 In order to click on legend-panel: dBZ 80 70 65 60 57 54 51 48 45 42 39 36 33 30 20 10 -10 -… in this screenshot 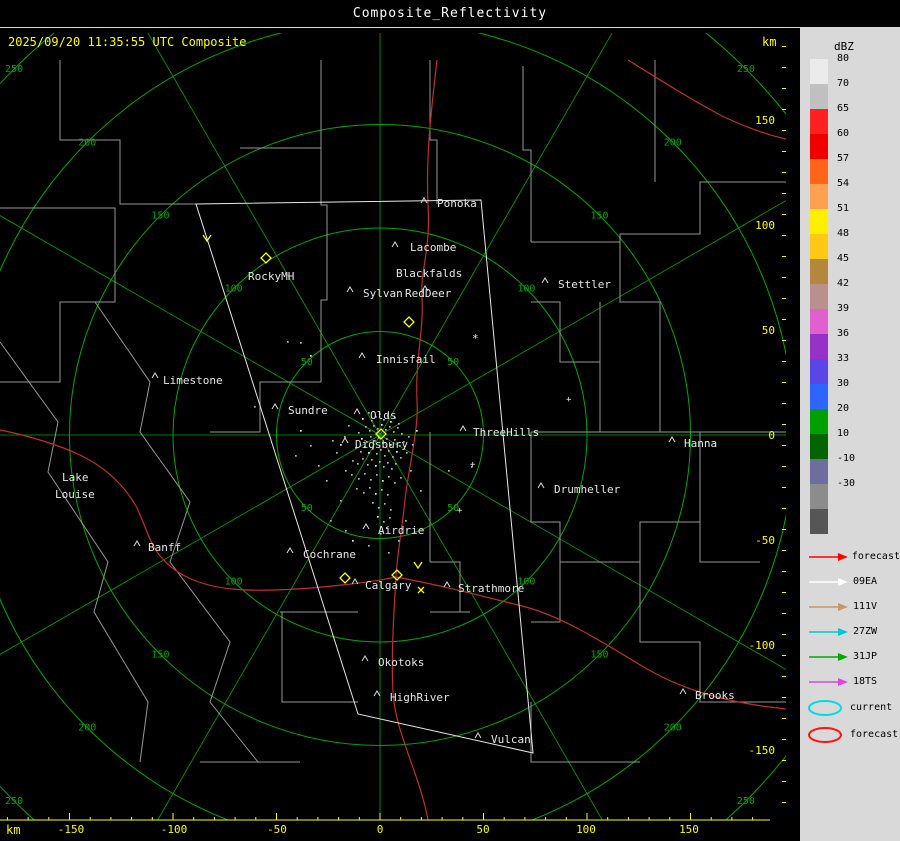, I will do `click(850, 434)`.